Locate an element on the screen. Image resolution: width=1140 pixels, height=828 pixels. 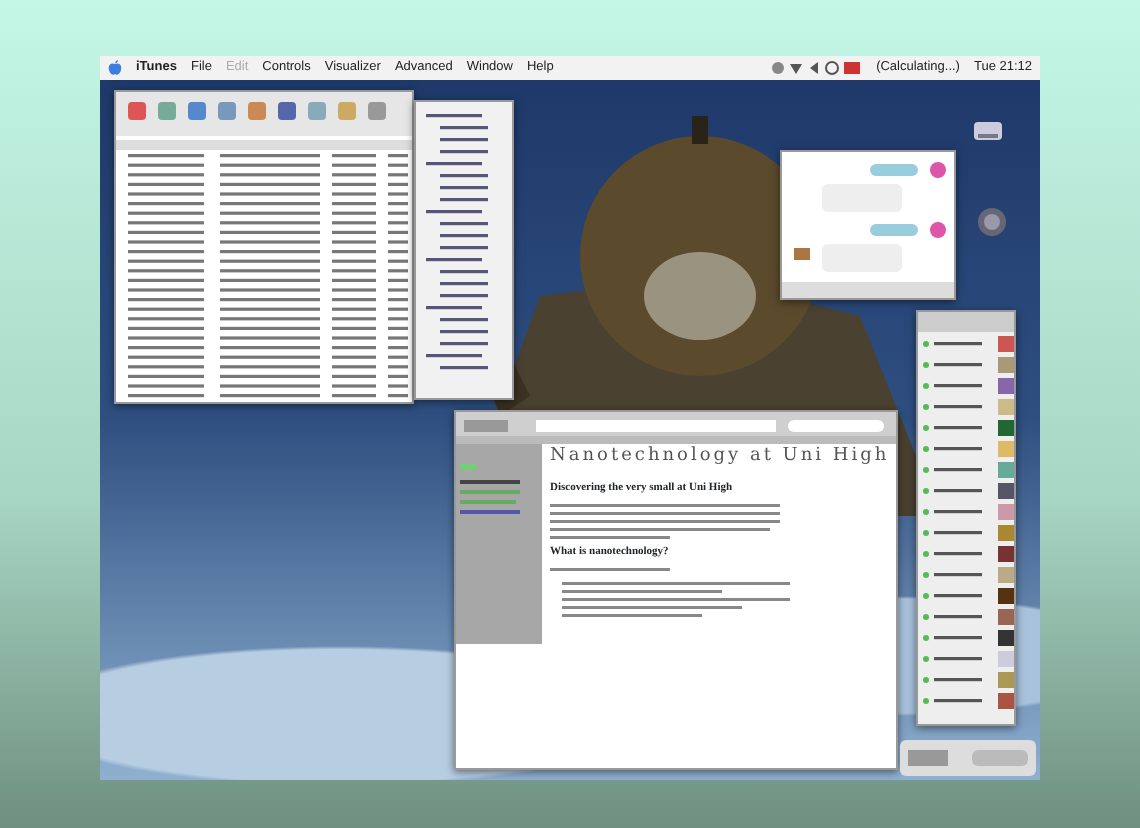
globe-icon is located at coordinates (992, 222).